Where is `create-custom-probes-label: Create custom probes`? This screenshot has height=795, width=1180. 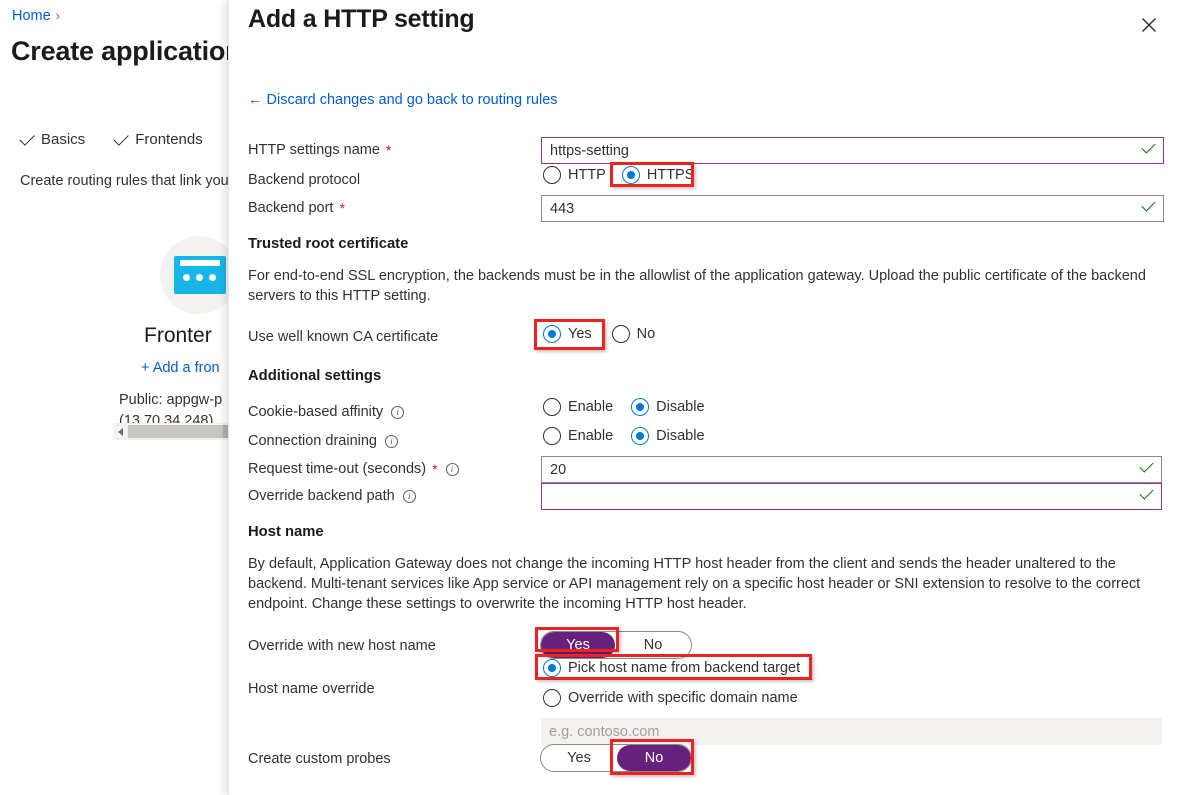
create-custom-probes-label: Create custom probes is located at coordinates (319, 759).